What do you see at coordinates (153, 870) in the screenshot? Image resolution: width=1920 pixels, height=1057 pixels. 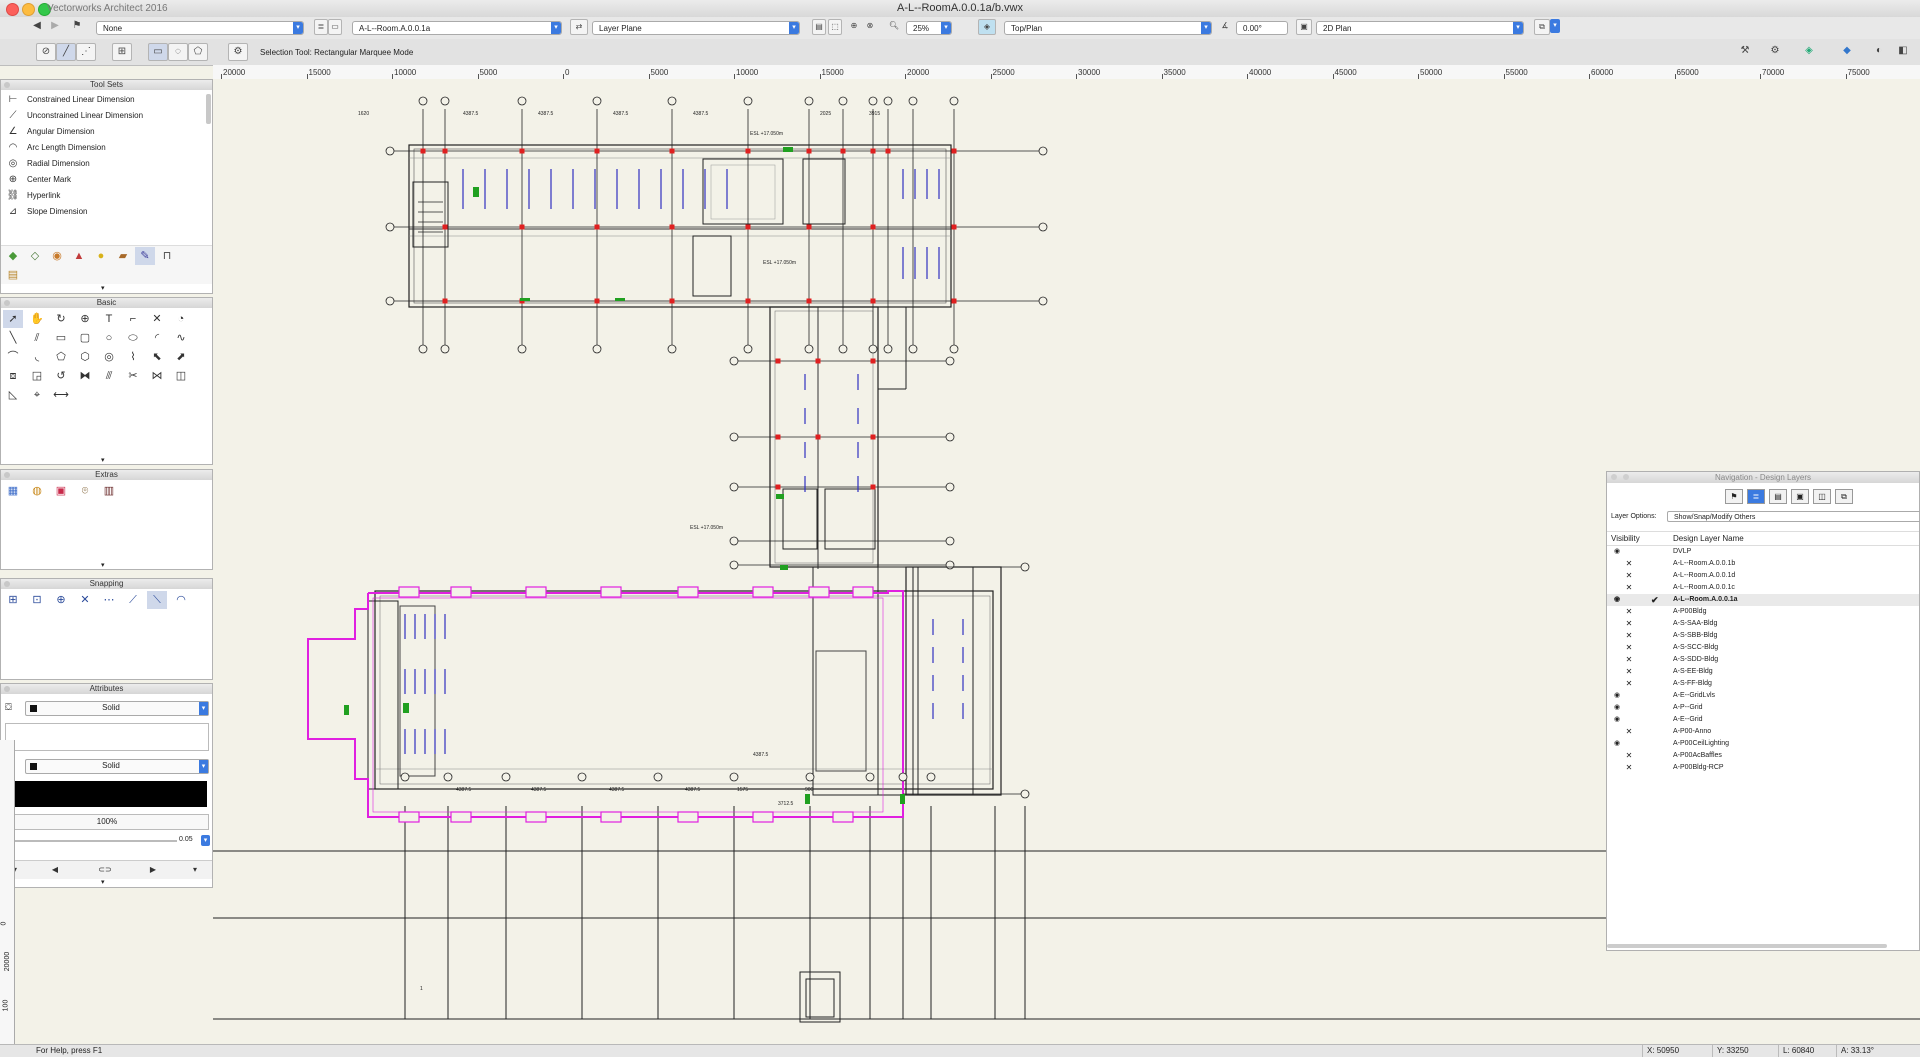 I see `end-arrow-icon: ▶` at bounding box center [153, 870].